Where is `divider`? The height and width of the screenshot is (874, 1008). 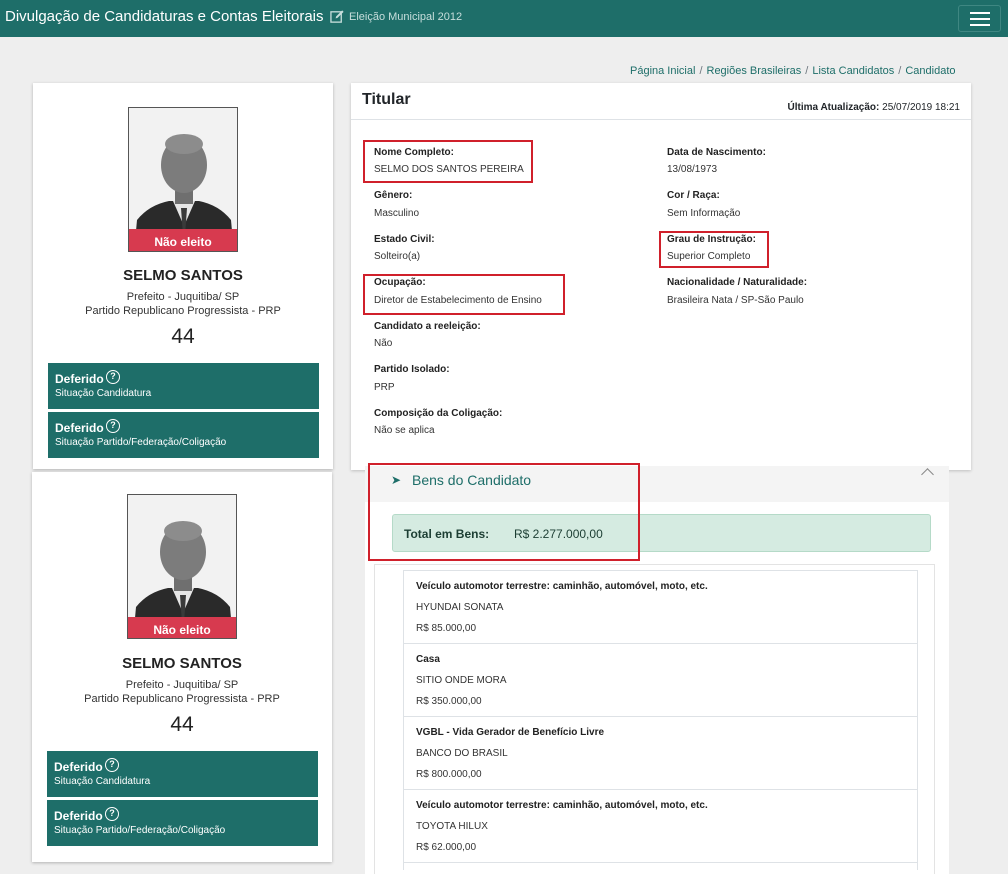 divider is located at coordinates (661, 119).